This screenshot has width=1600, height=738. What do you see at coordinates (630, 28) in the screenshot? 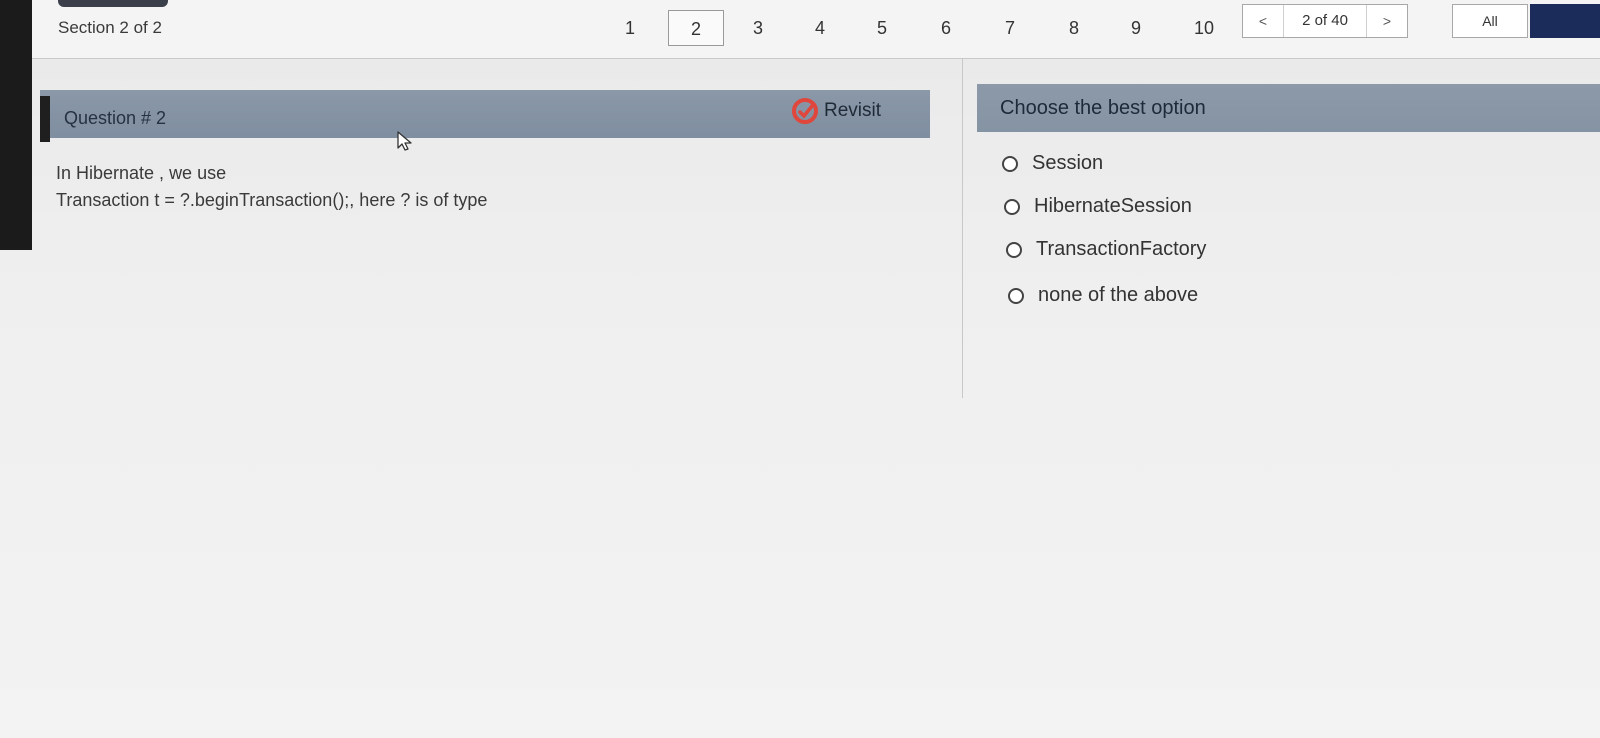
I see `question-number-1: 1` at bounding box center [630, 28].